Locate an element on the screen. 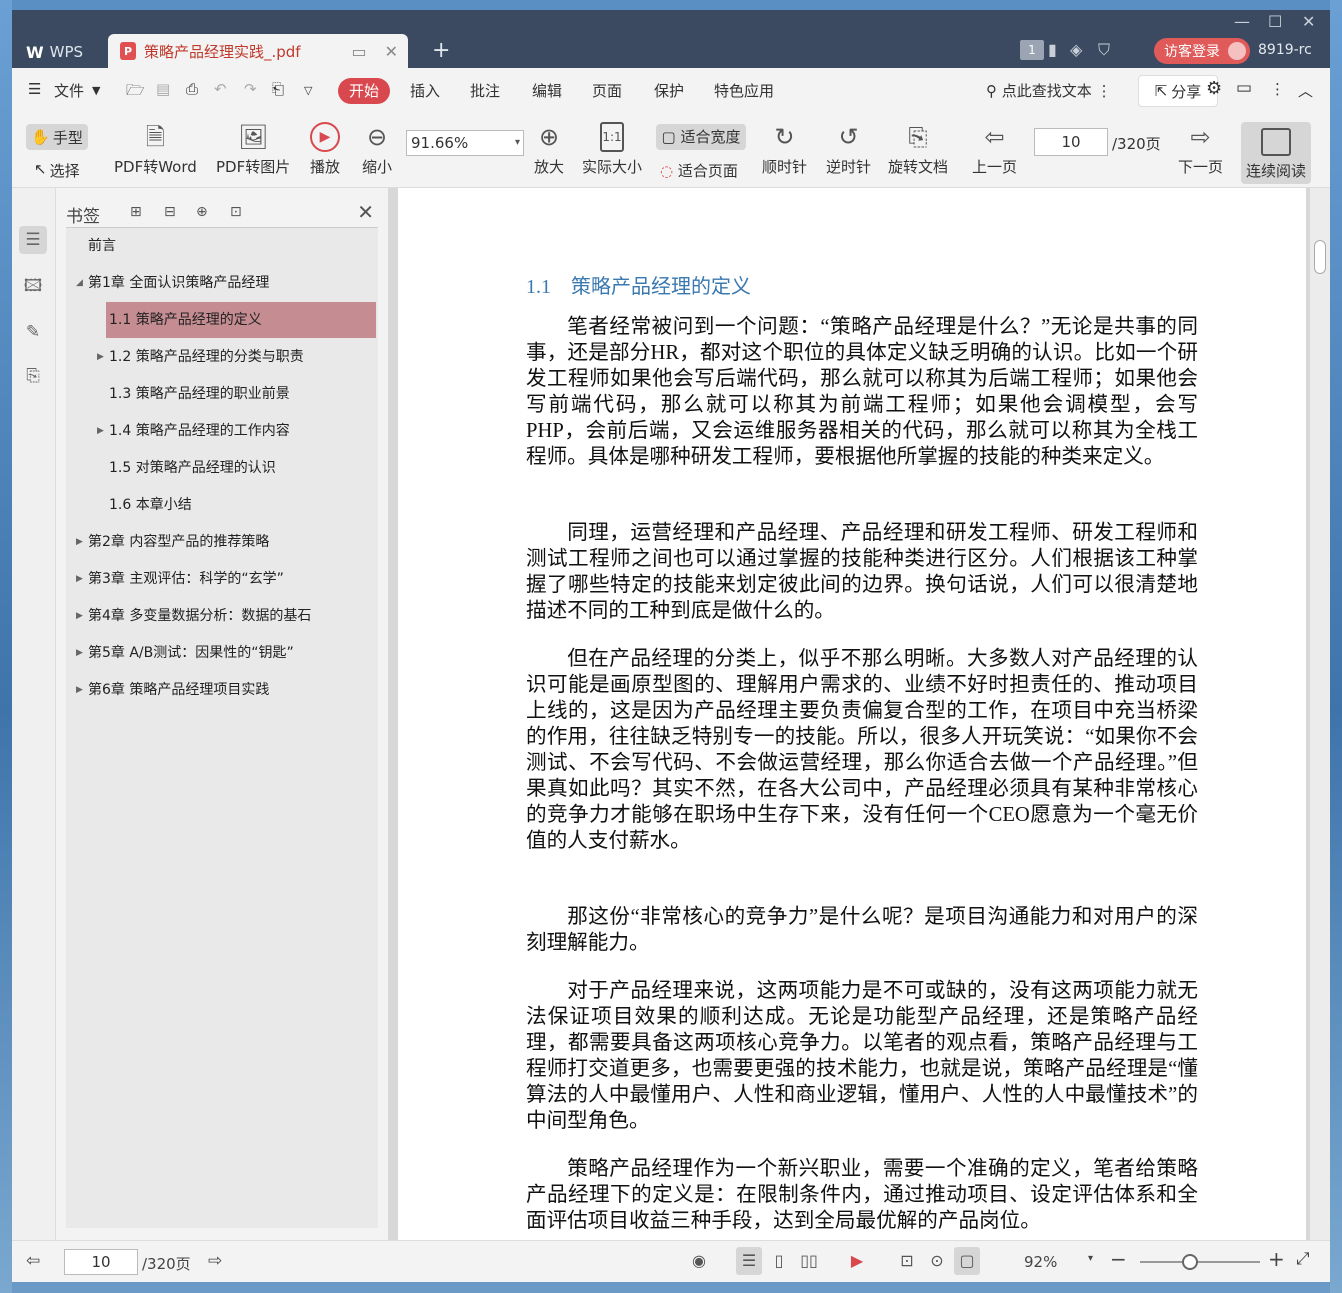 This screenshot has width=1342, height=1293. vertical-scrollbar is located at coordinates (1320, 714).